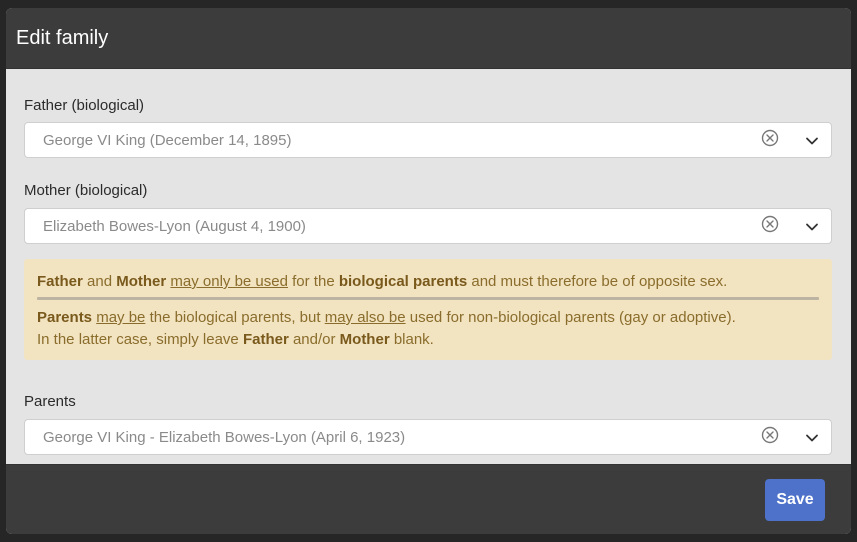  What do you see at coordinates (235, 317) in the screenshot?
I see `notice-text: the biological parents, but` at bounding box center [235, 317].